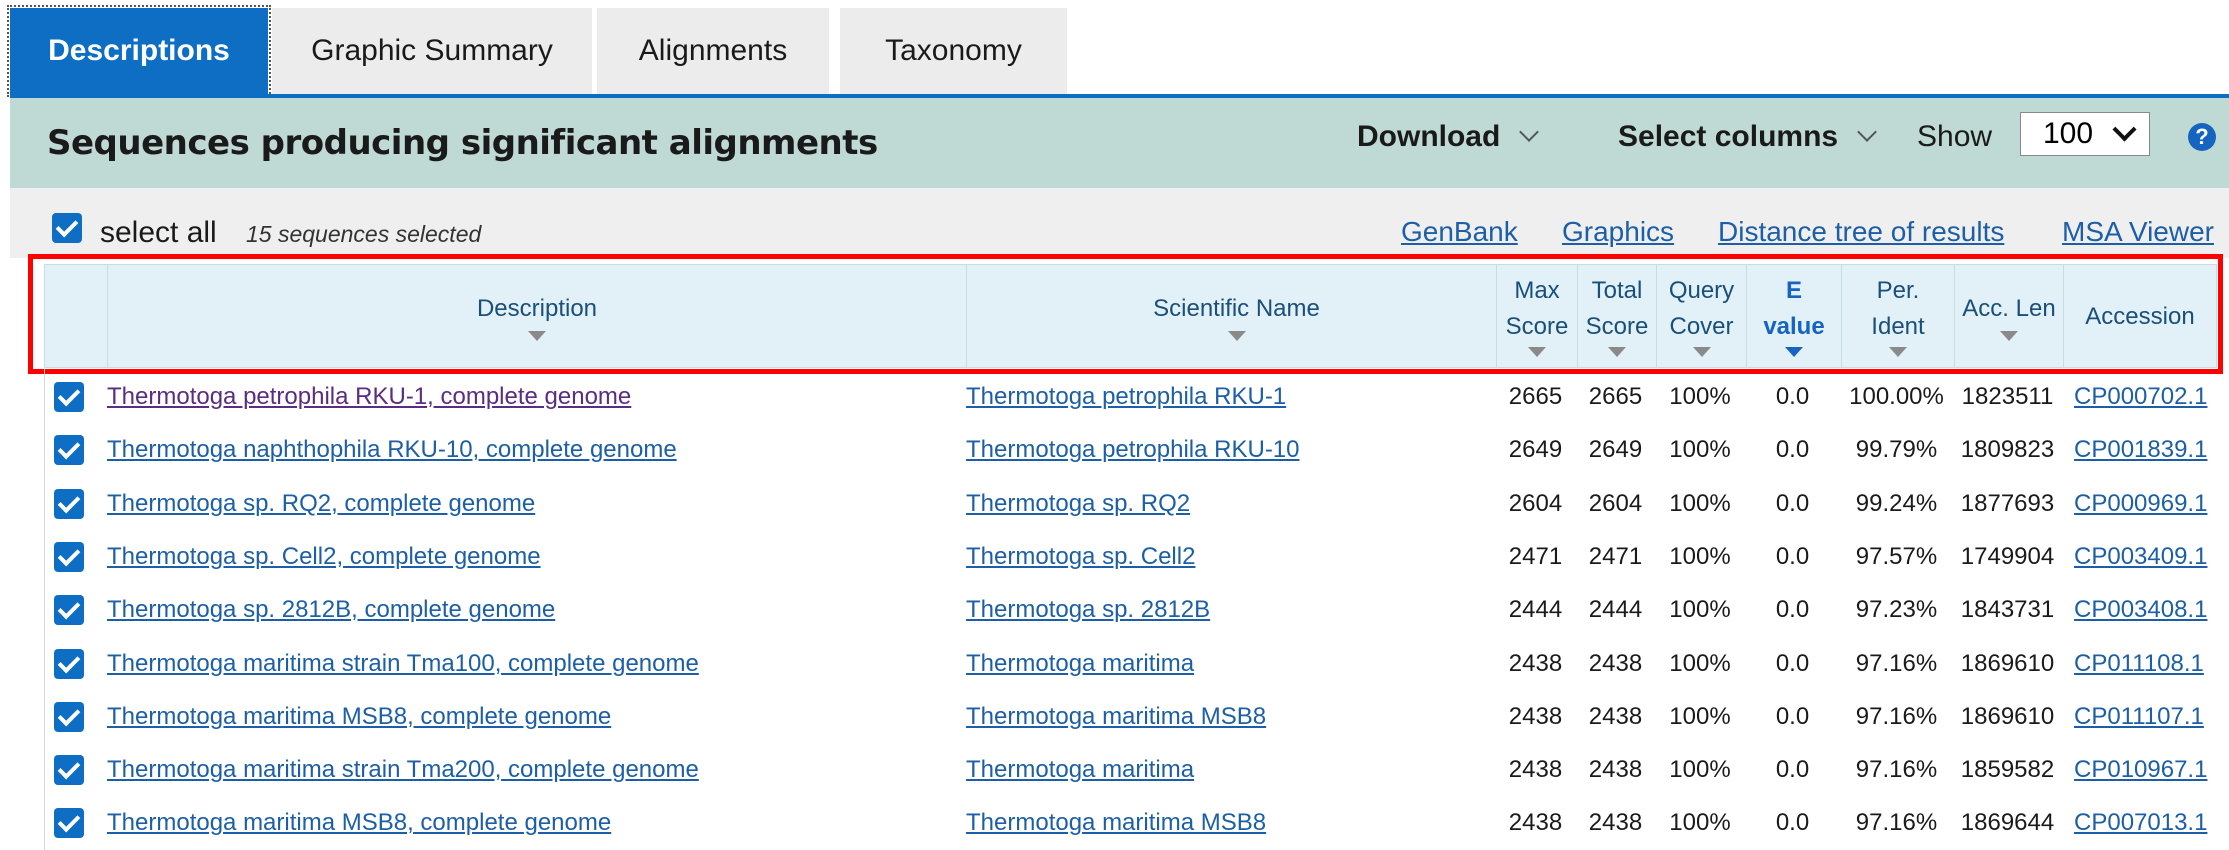 This screenshot has height=850, width=2229. I want to click on accession-link: CP003408.1, so click(2149, 610).